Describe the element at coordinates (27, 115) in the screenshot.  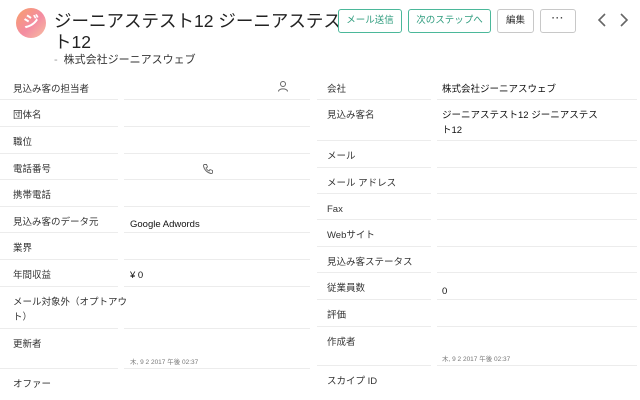
I see `field-label: 団体名` at that location.